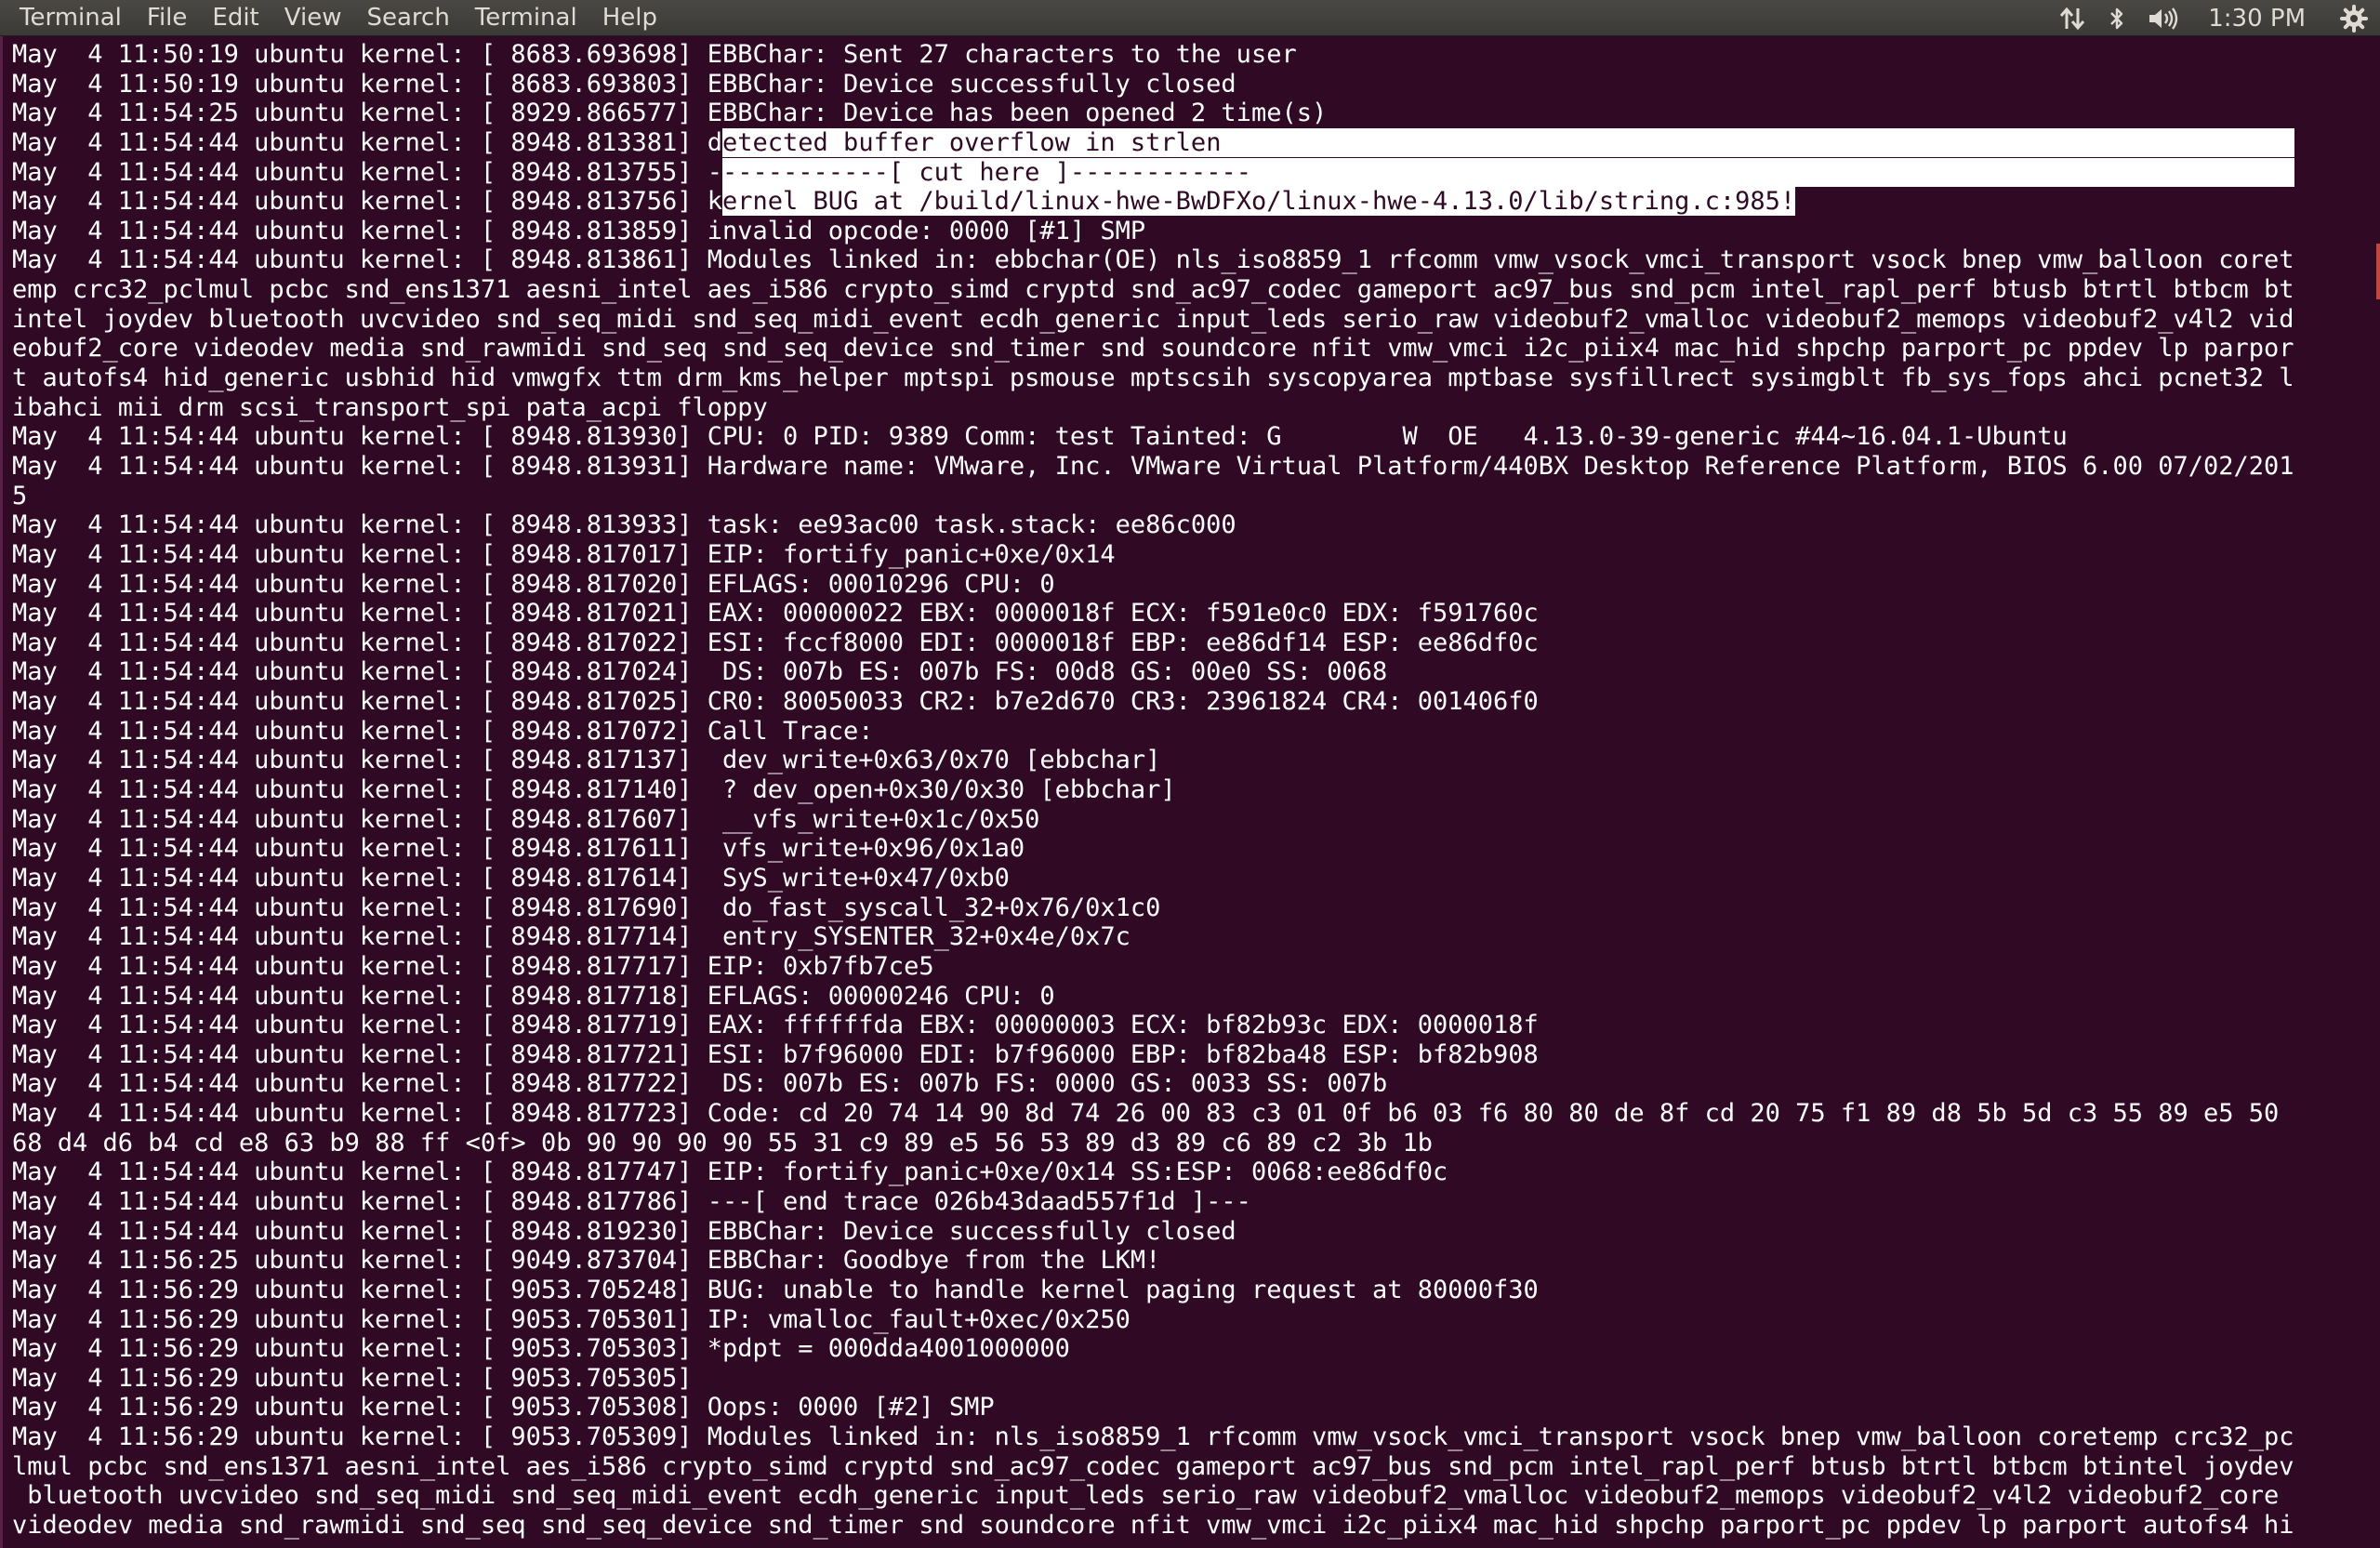 Image resolution: width=2380 pixels, height=1548 pixels. Describe the element at coordinates (2165, 18) in the screenshot. I see `volume-icon` at that location.